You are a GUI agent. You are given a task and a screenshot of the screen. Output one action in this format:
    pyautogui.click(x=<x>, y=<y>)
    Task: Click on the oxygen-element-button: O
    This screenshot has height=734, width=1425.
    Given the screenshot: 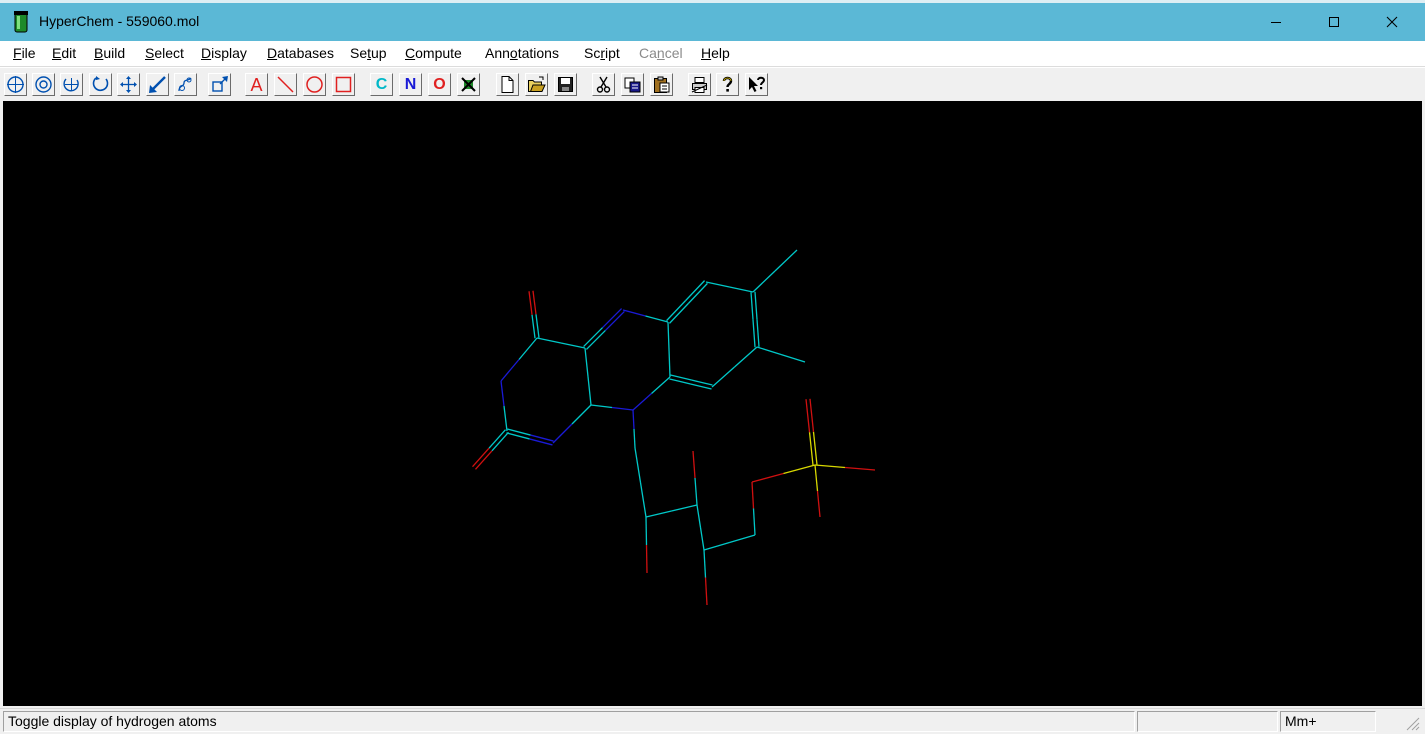 What is the action you would take?
    pyautogui.click(x=439, y=84)
    